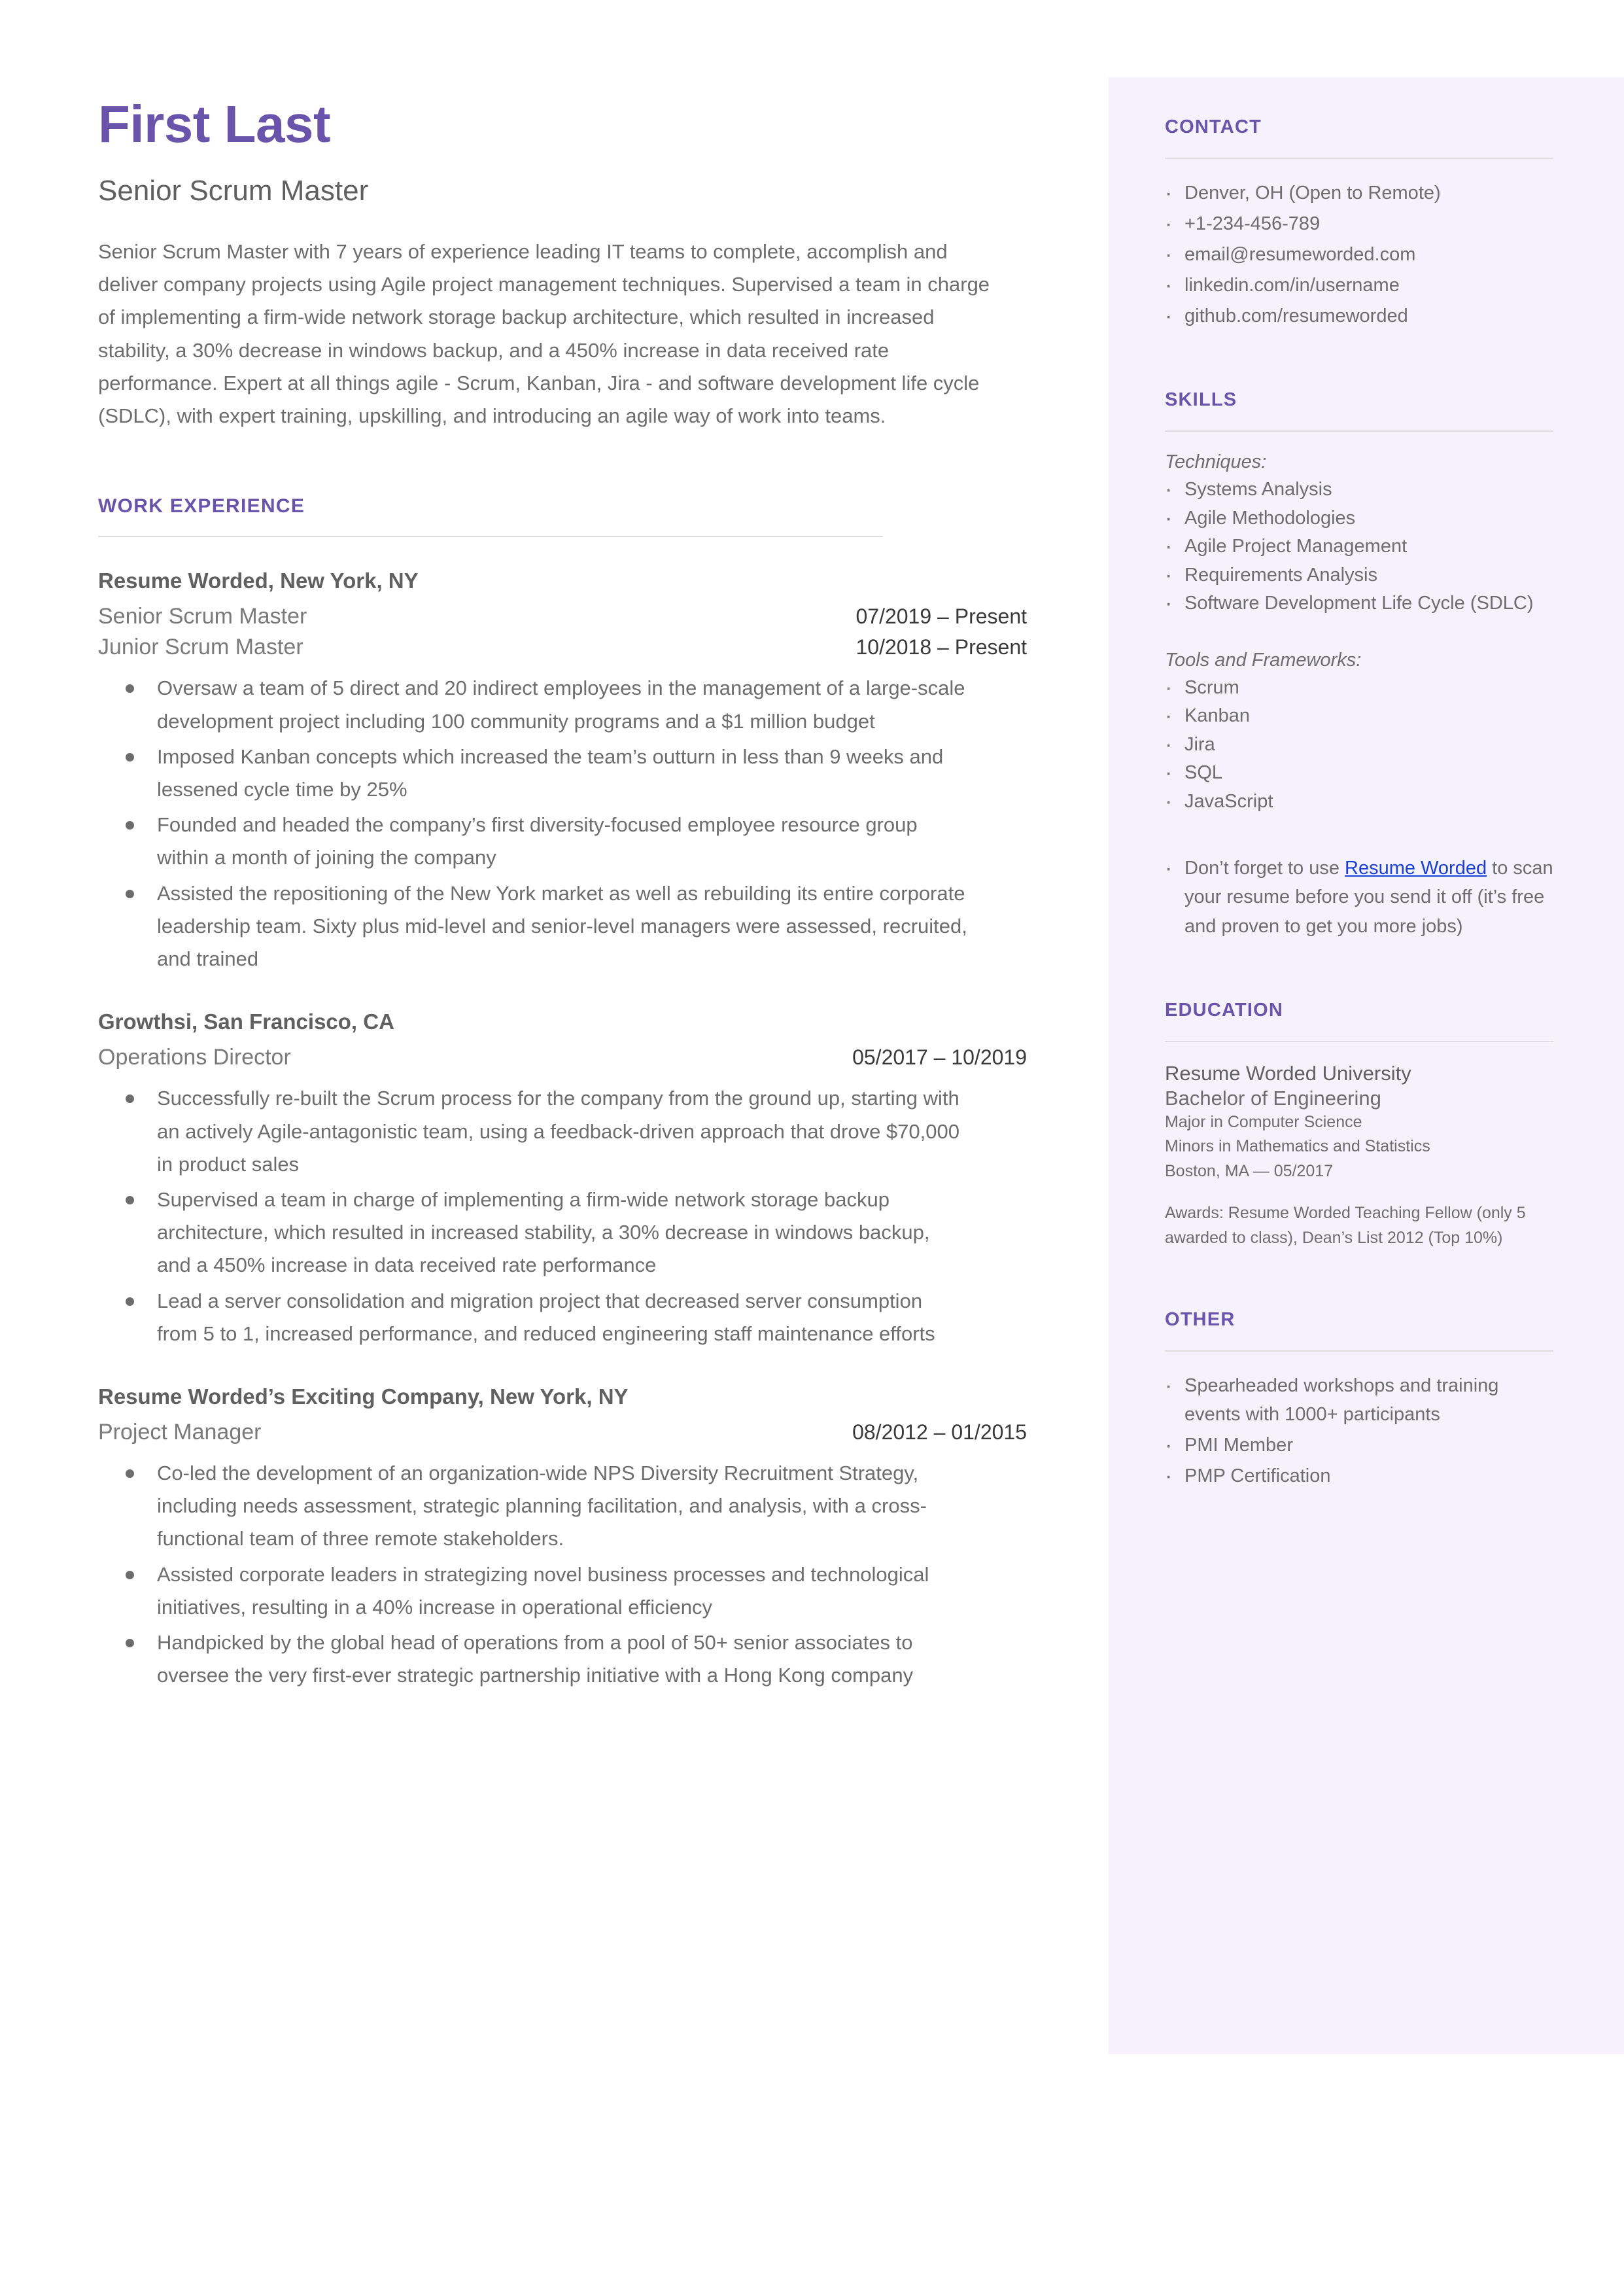 This screenshot has height=2295, width=1624. Describe the element at coordinates (1359, 158) in the screenshot. I see `contact-divider` at that location.